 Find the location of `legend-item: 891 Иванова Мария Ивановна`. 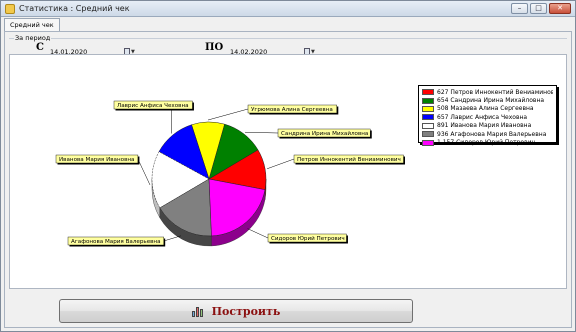

legend-item: 891 Иванова Мария Ивановна is located at coordinates (487, 126).